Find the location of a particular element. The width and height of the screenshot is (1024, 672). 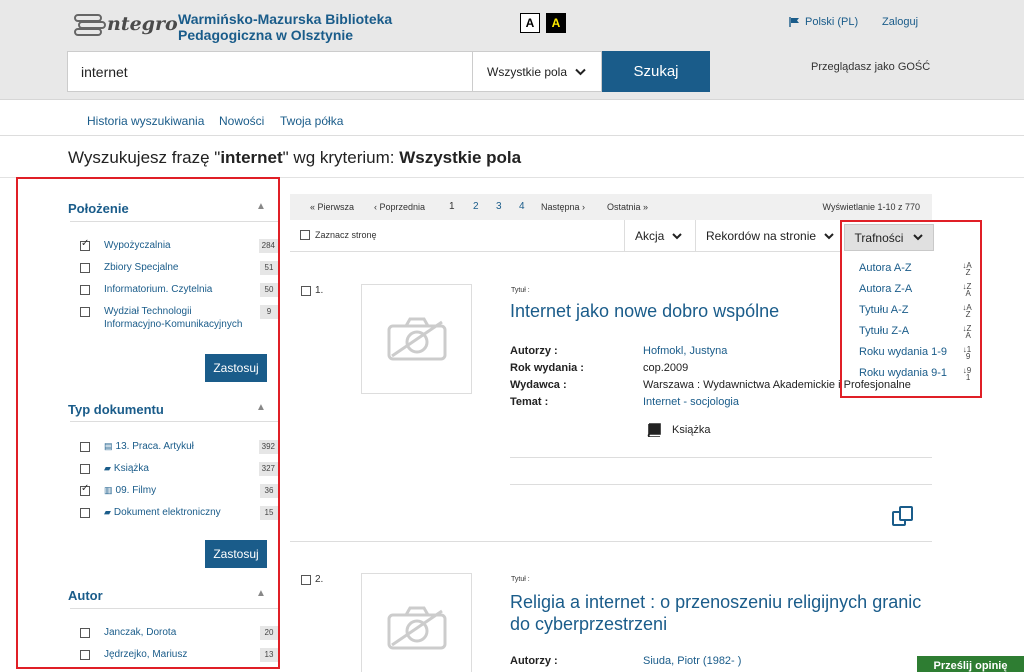

records-per-page-dropdown: Rekordów na stronie is located at coordinates (769, 236).